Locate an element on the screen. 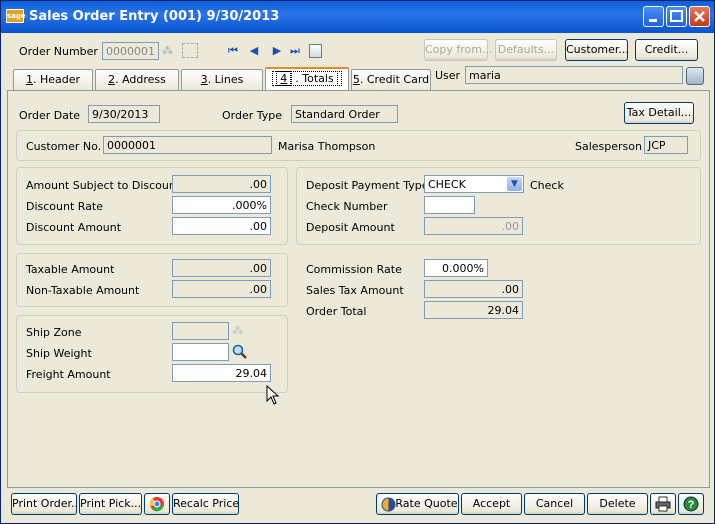  order-total-field: 29.04 is located at coordinates (473, 310).